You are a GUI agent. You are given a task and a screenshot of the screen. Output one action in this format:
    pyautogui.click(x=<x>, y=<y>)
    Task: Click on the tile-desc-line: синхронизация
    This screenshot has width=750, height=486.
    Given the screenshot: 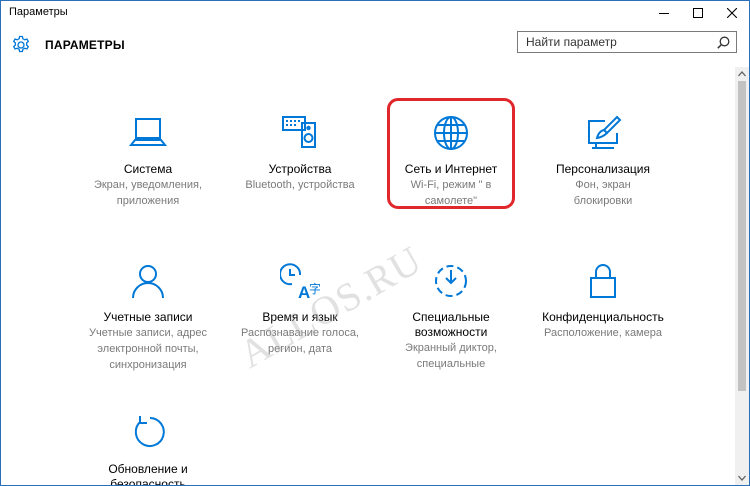 What is the action you would take?
    pyautogui.click(x=148, y=365)
    